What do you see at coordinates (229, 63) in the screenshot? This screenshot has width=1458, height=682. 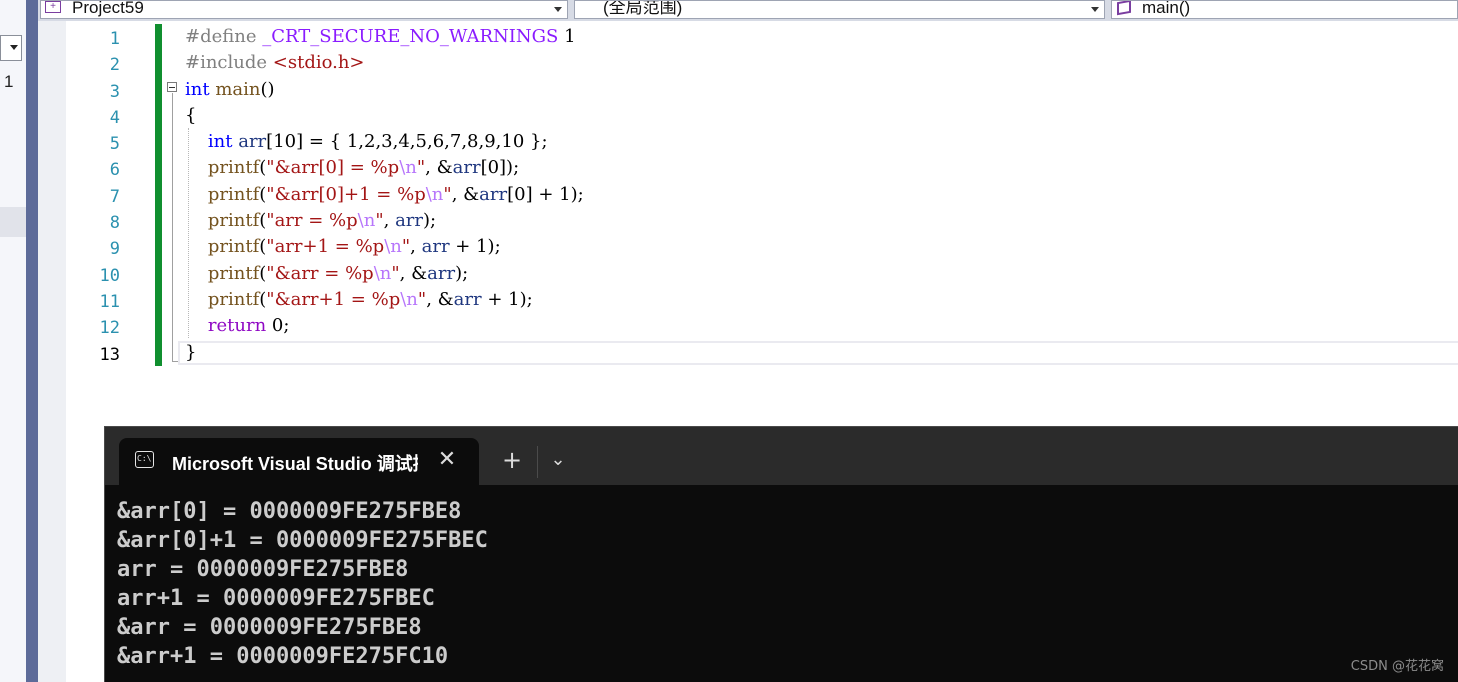 I see `code-token: #include` at bounding box center [229, 63].